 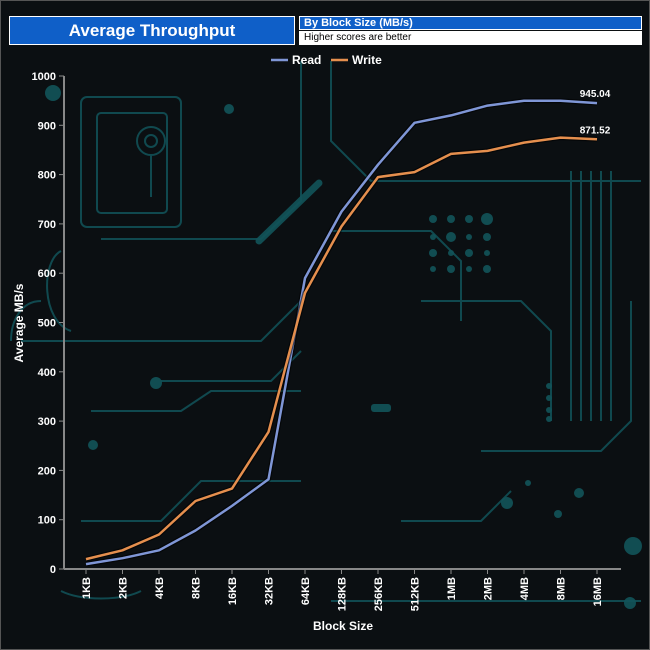 I want to click on x-tick-label: 32KB, so click(x=270, y=591).